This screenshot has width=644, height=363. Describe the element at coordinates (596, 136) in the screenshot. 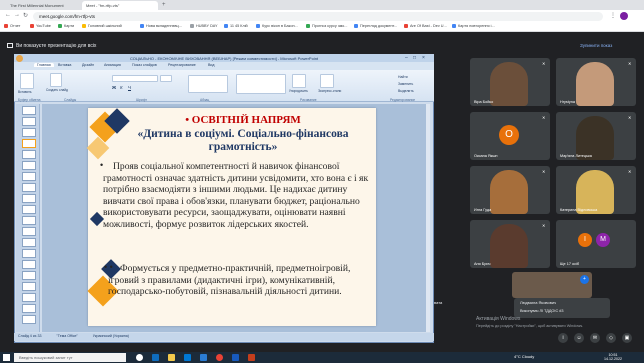

I see `participant-tile: ✕ Мар'яна Литецька` at that location.